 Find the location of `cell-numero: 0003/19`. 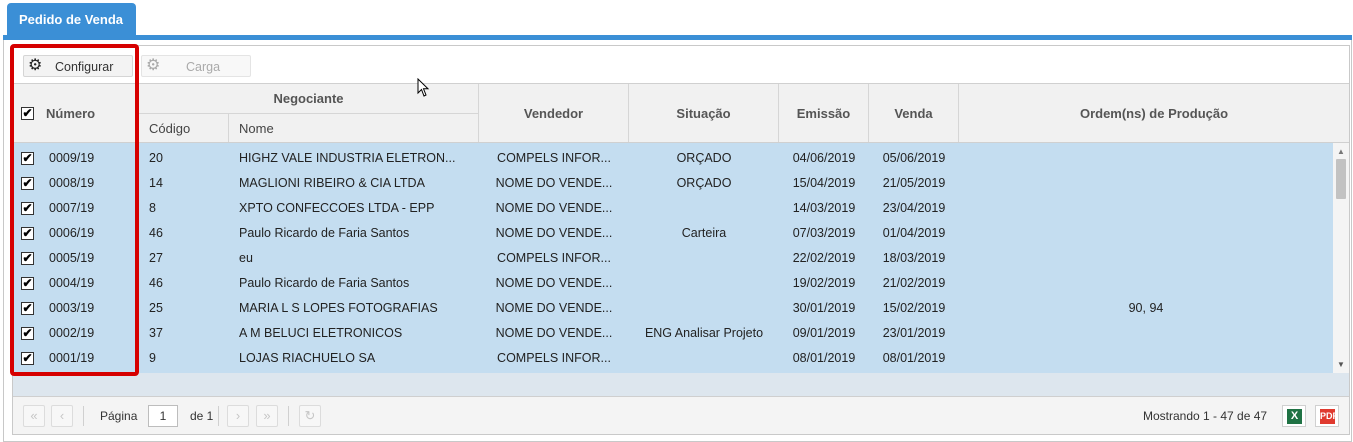

cell-numero: 0003/19 is located at coordinates (72, 308).